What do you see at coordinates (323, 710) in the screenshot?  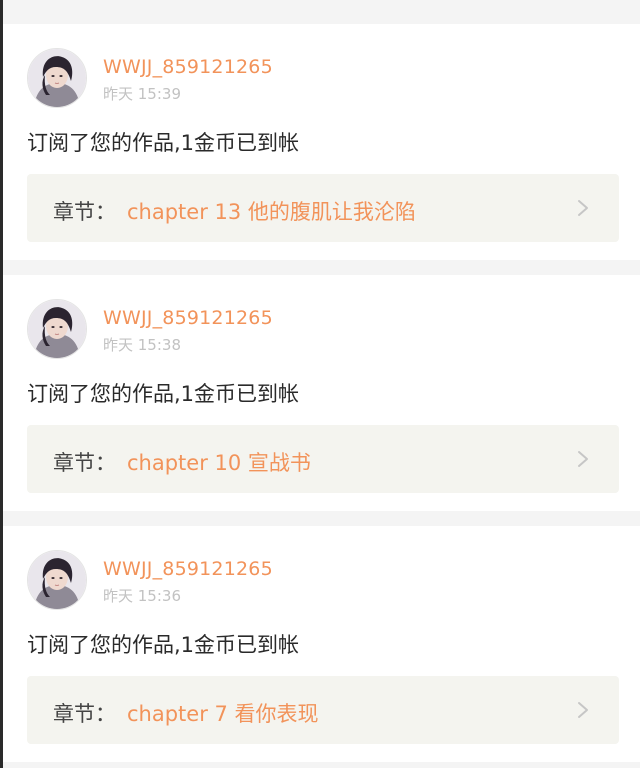 I see `chapter-link: 章节： chapter 7 看你表现` at bounding box center [323, 710].